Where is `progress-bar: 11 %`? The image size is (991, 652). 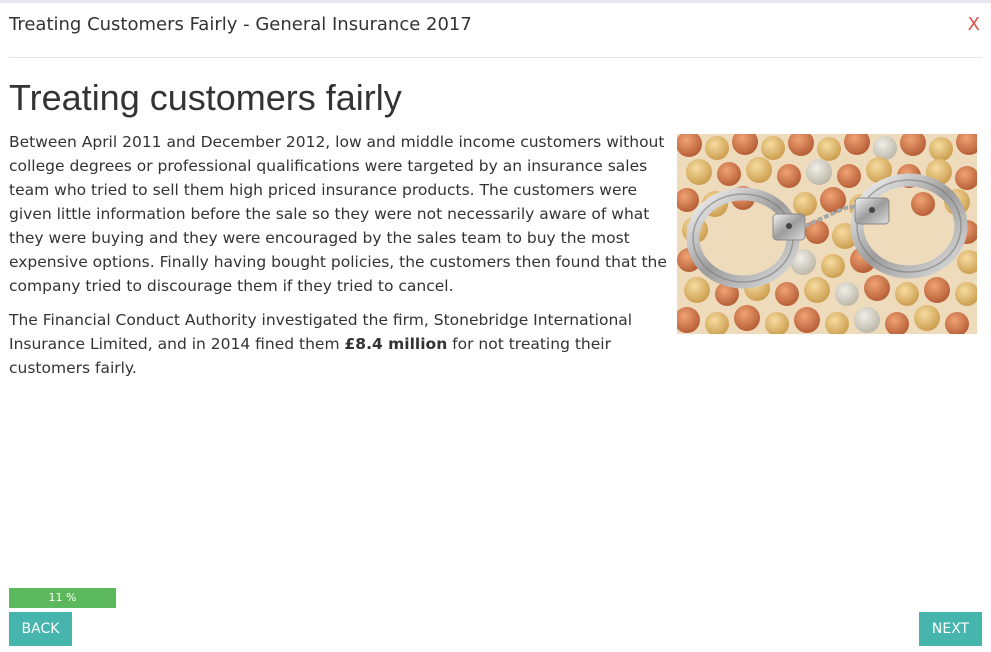 progress-bar: 11 % is located at coordinates (62, 598).